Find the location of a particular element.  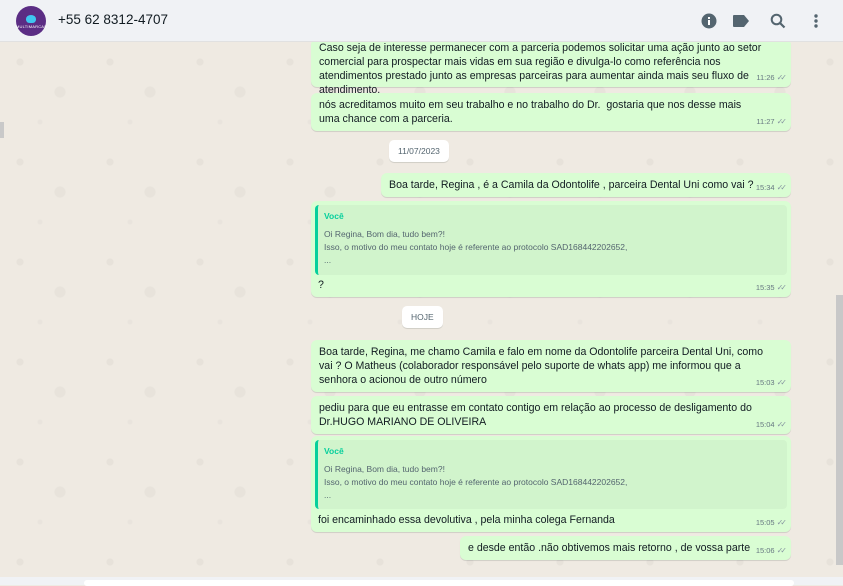

message-text: ? is located at coordinates (321, 285).